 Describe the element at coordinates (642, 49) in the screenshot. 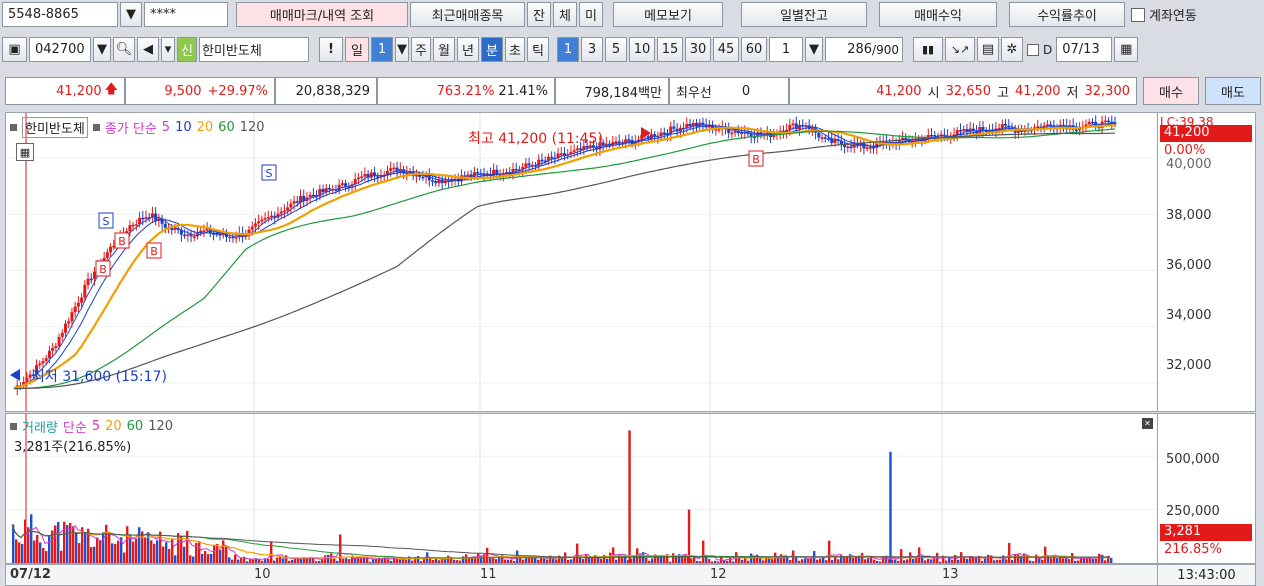

I see `interval-10-button: 10` at that location.